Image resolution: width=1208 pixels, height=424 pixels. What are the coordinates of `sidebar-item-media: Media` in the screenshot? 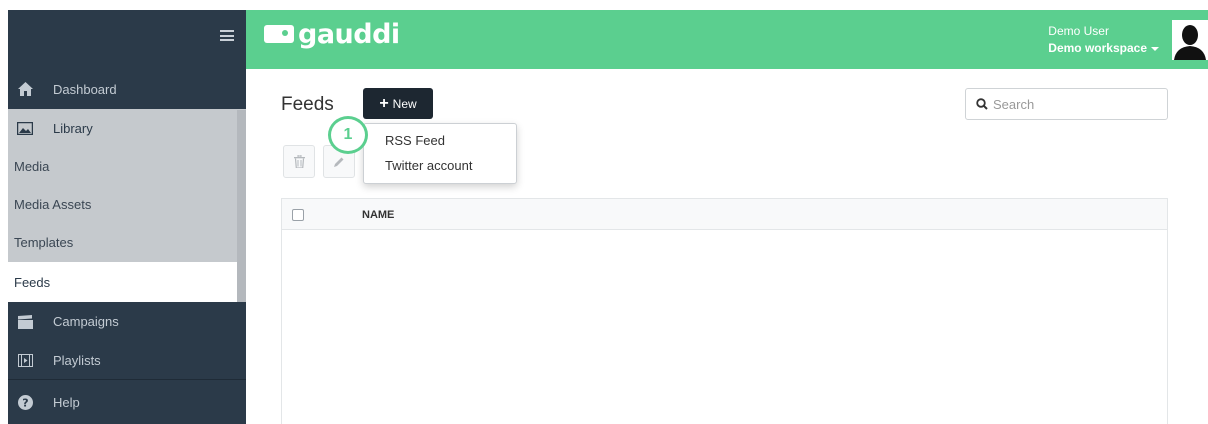 It's located at (127, 166).